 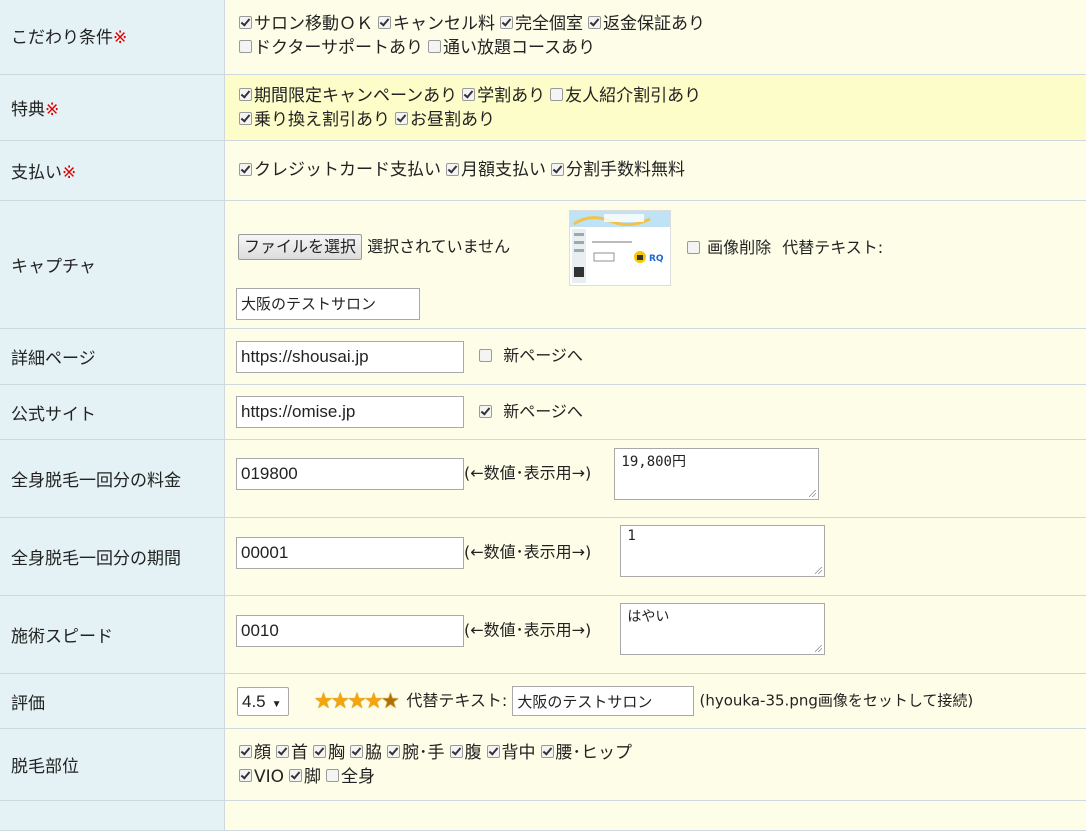 I want to click on option-arm-hand: 腕･手, so click(x=415, y=753).